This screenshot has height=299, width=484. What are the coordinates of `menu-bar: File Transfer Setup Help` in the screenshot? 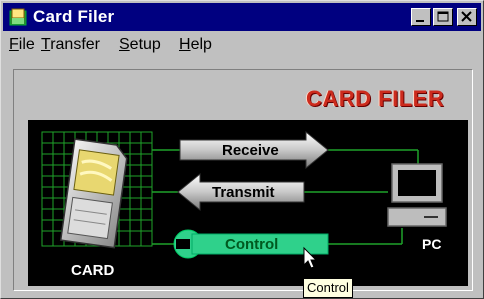 It's located at (242, 46).